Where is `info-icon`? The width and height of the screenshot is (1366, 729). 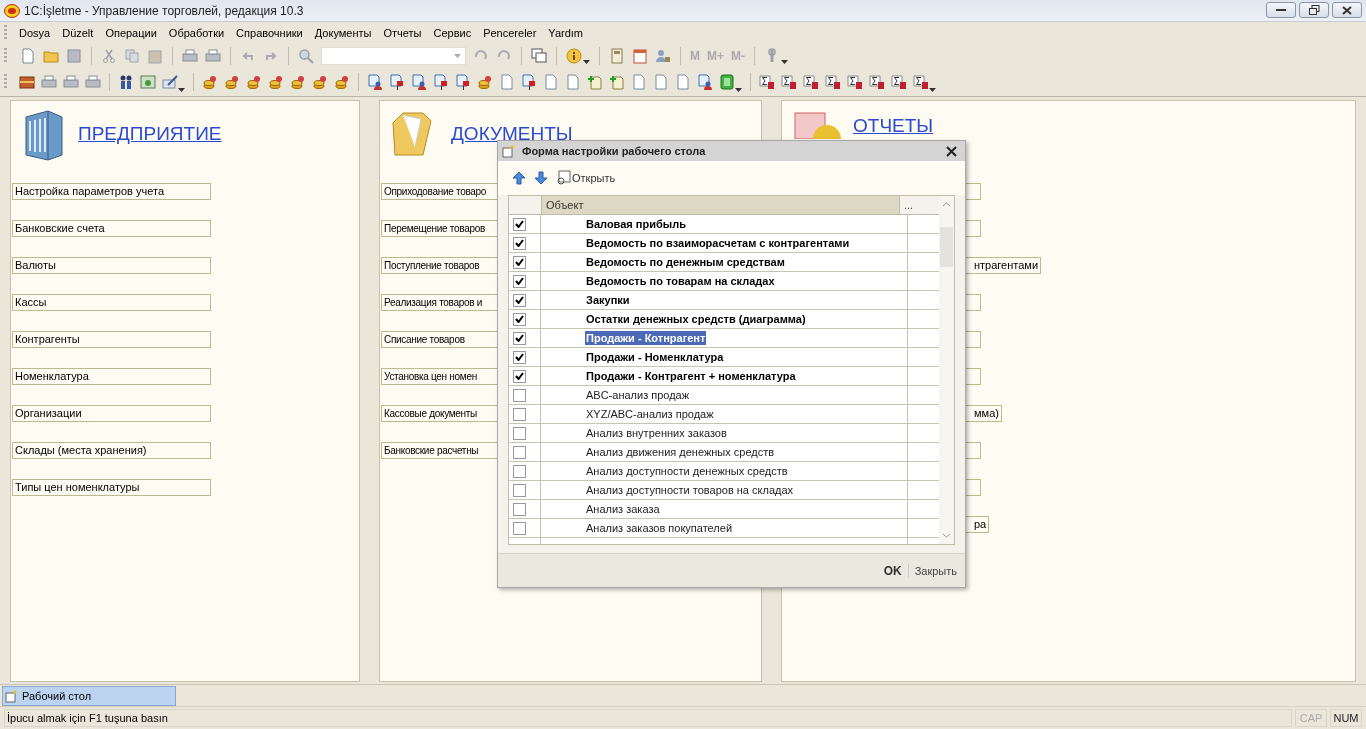
info-icon is located at coordinates (574, 56).